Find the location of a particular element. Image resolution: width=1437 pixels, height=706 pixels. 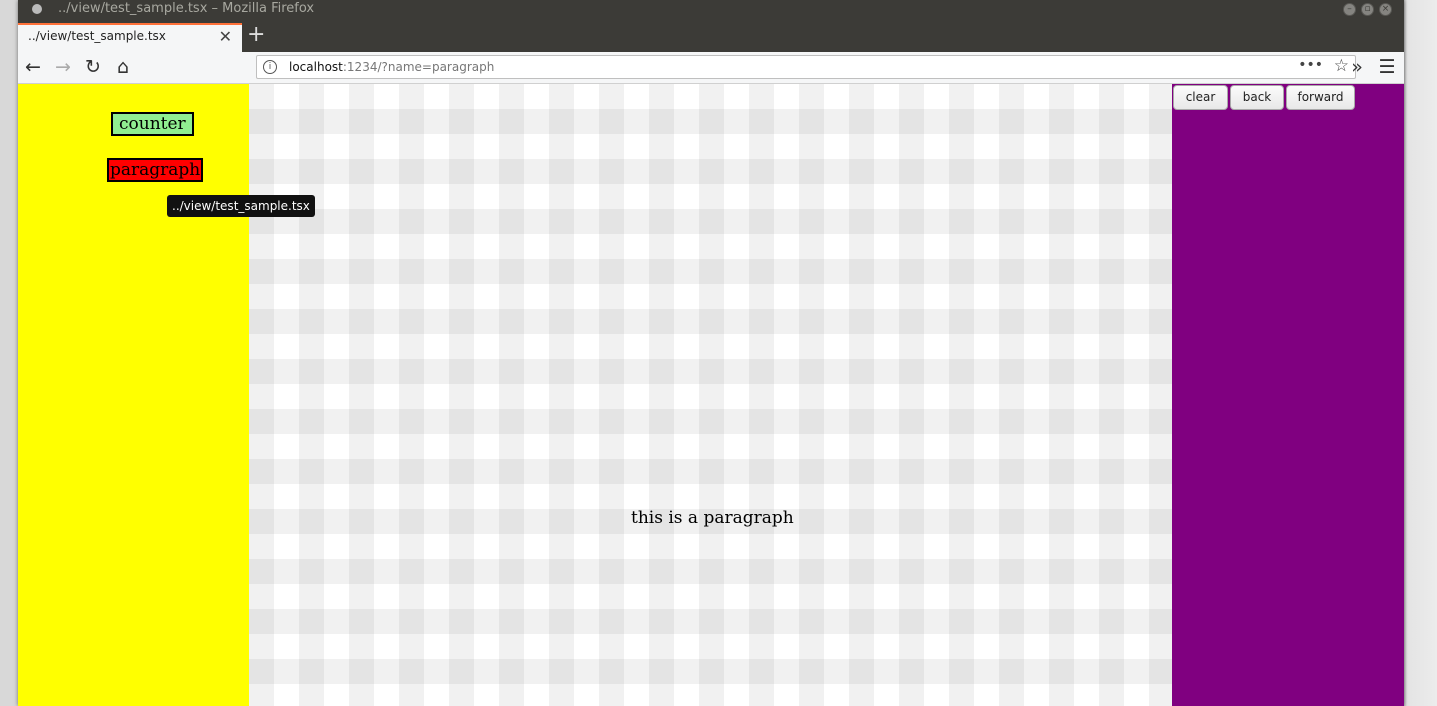

info-icon: i is located at coordinates (270, 67).